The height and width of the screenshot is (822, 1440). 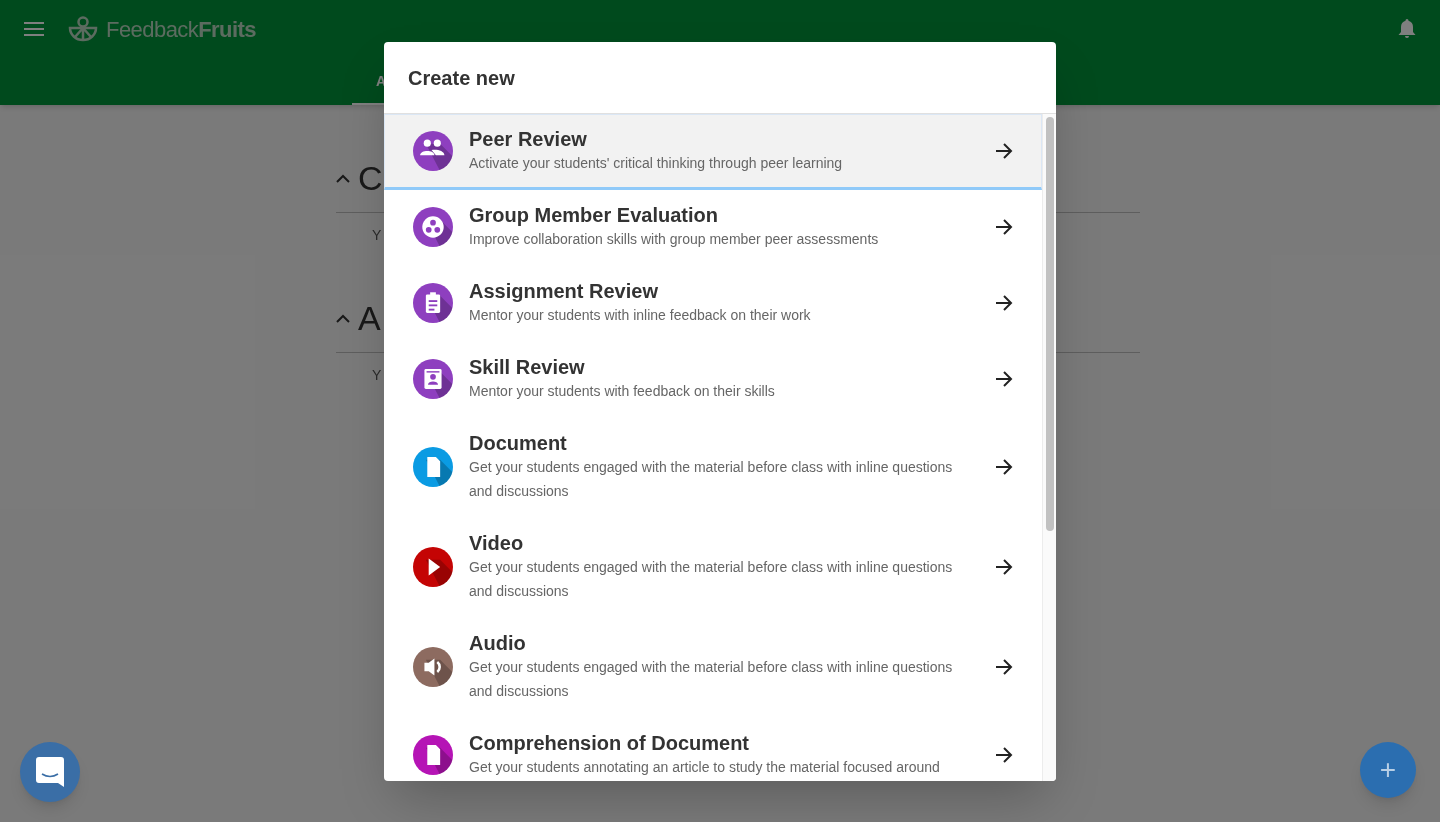 I want to click on option-description: Mentor your students with inline feedback on their work, so click(x=640, y=315).